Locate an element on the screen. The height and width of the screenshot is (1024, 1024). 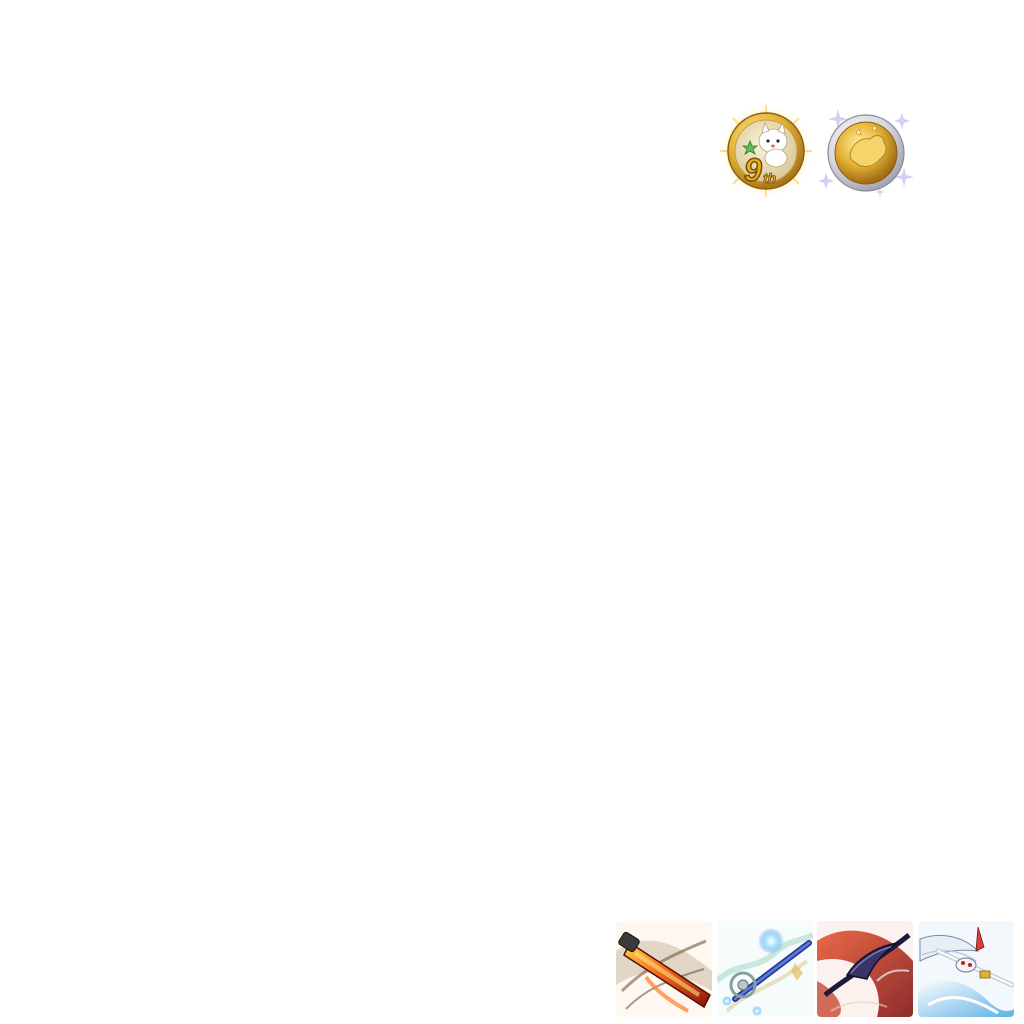
flame-greatsword-icon is located at coordinates (664, 969).